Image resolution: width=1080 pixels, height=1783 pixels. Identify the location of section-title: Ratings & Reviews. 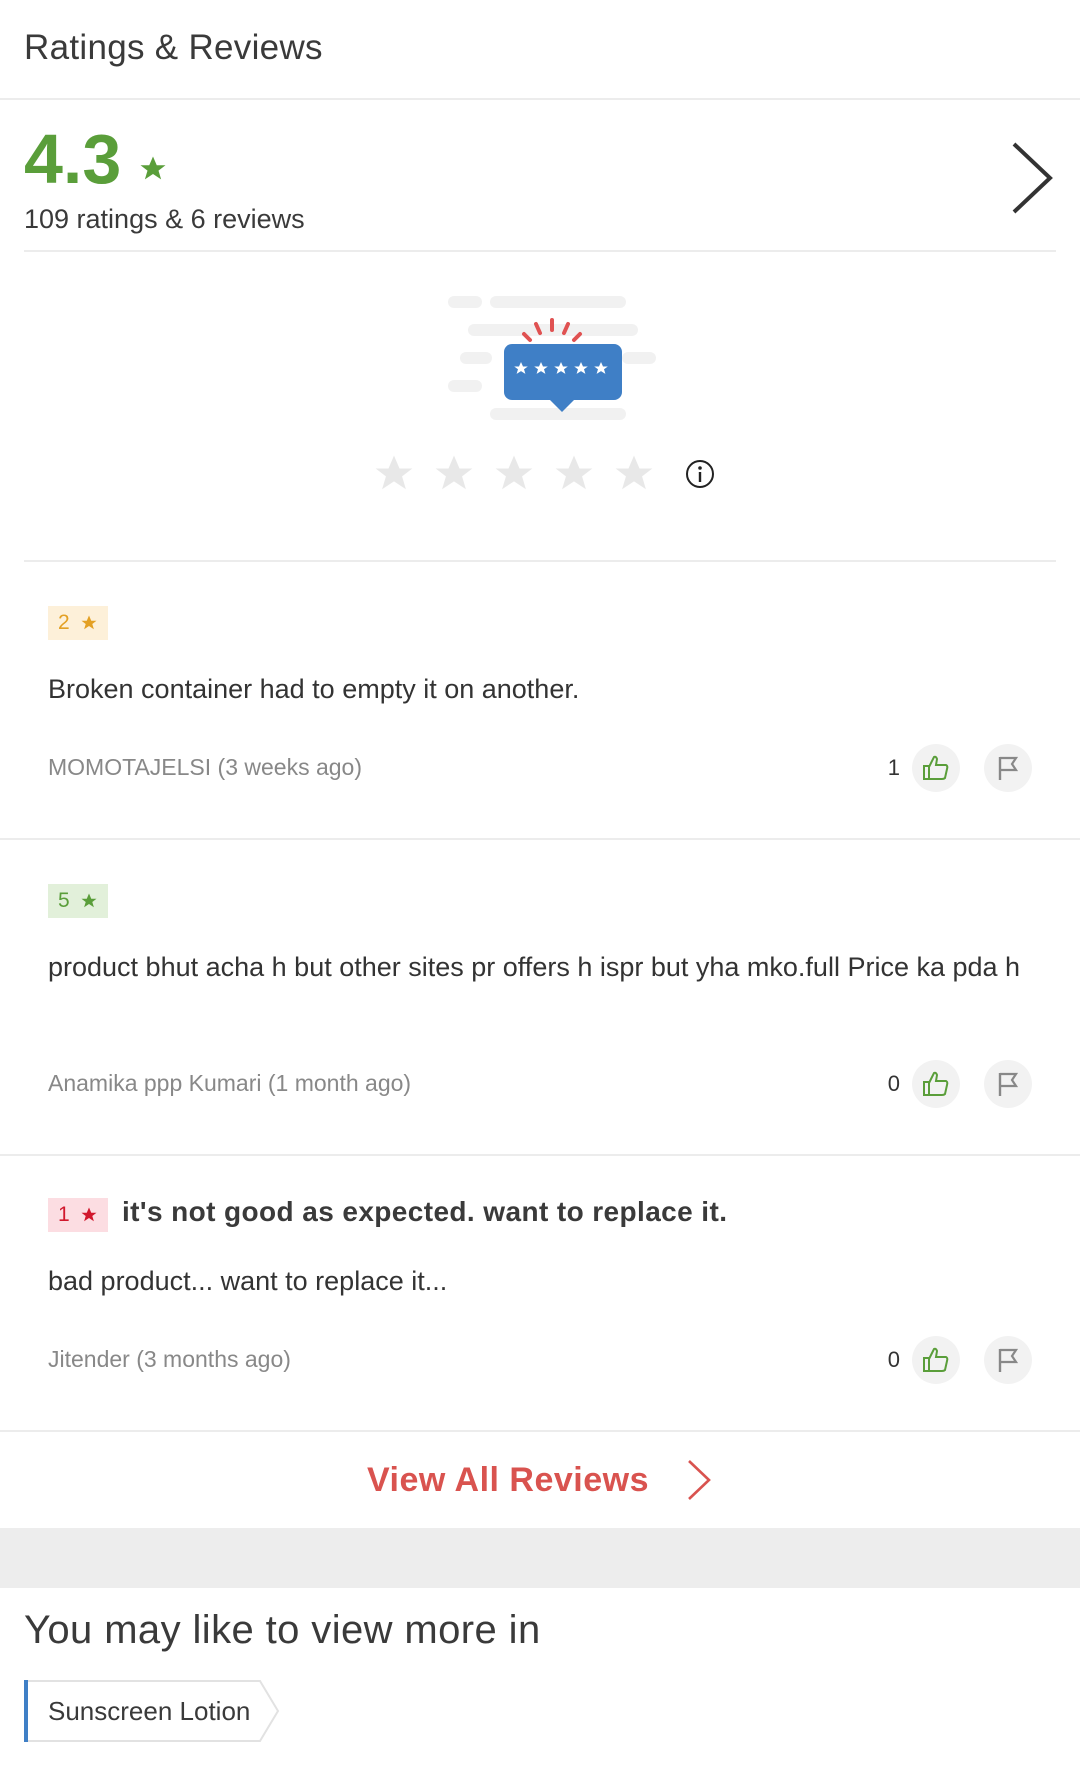
(173, 47).